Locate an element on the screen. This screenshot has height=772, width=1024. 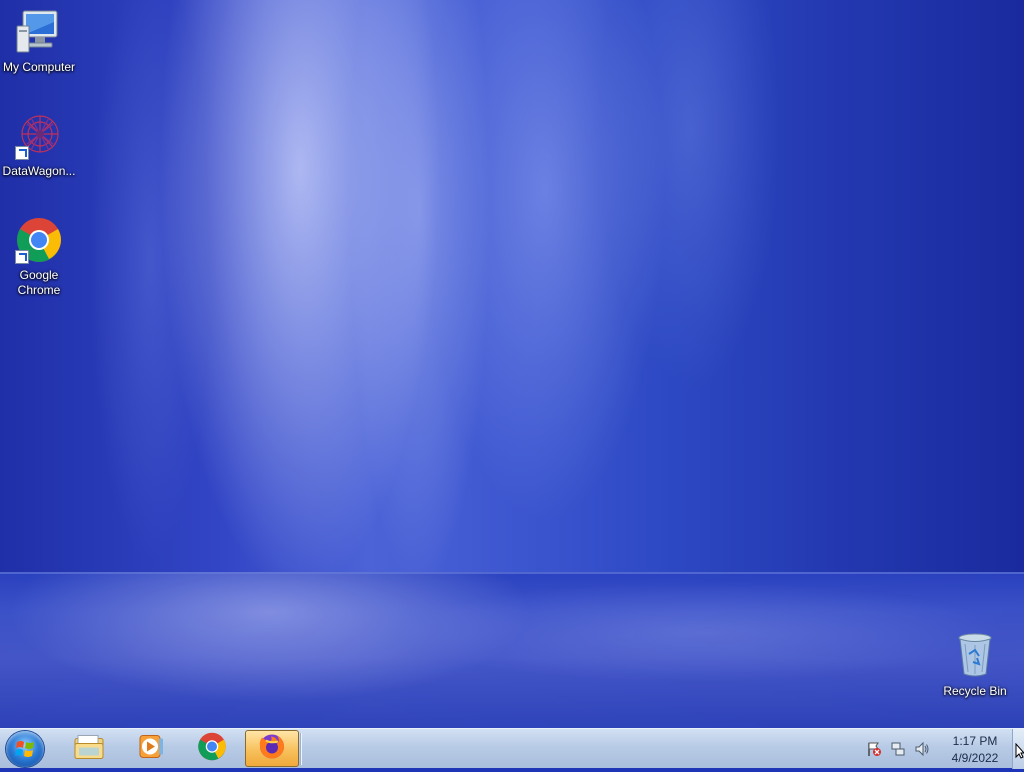
google-chrome-shortcut: Google Chrome is located at coordinates (39, 257).